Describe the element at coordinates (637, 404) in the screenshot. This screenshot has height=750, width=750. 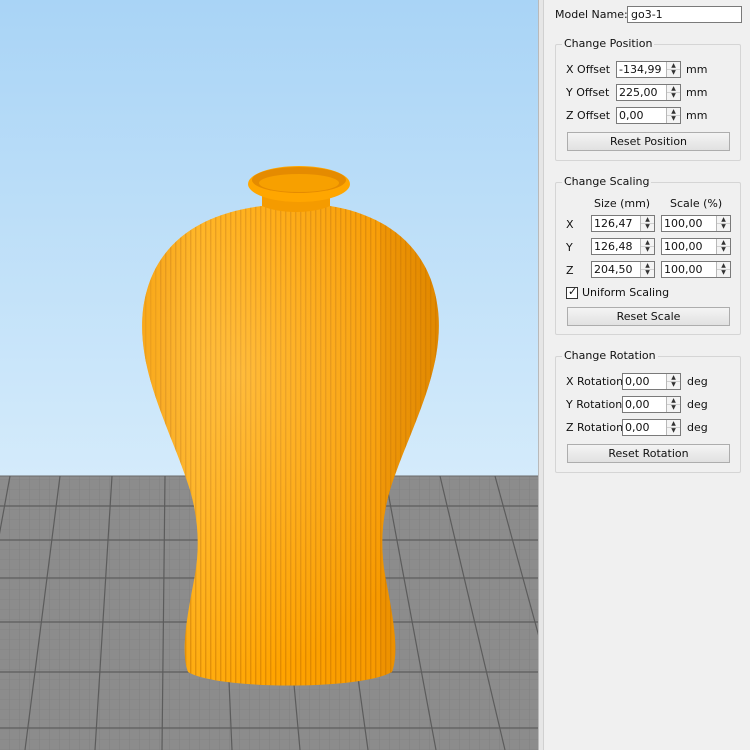
I see `y-rotation-value: 0,00` at that location.